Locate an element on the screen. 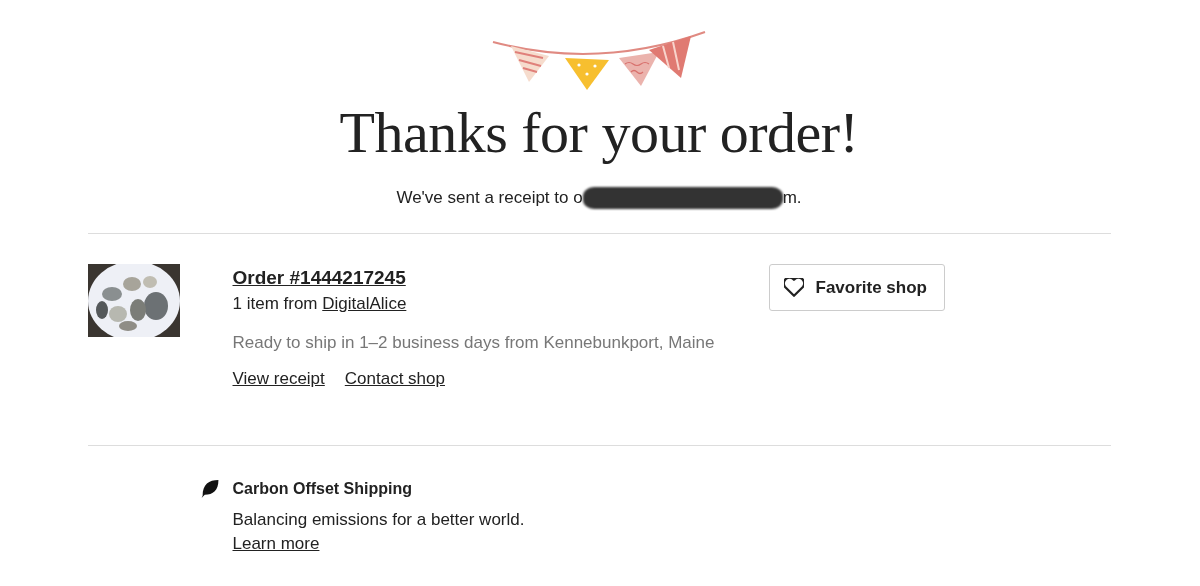 The width and height of the screenshot is (1200, 586). shop-link: DigitalAlice is located at coordinates (364, 303).